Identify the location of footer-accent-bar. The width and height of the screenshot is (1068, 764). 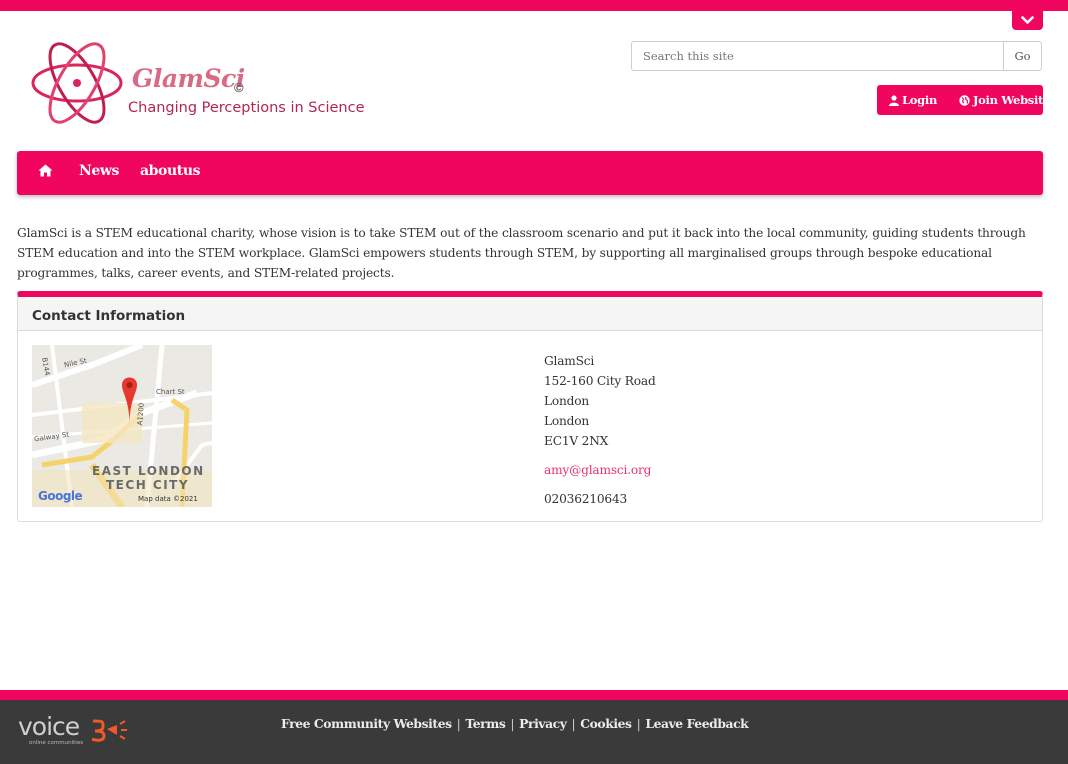
(534, 695).